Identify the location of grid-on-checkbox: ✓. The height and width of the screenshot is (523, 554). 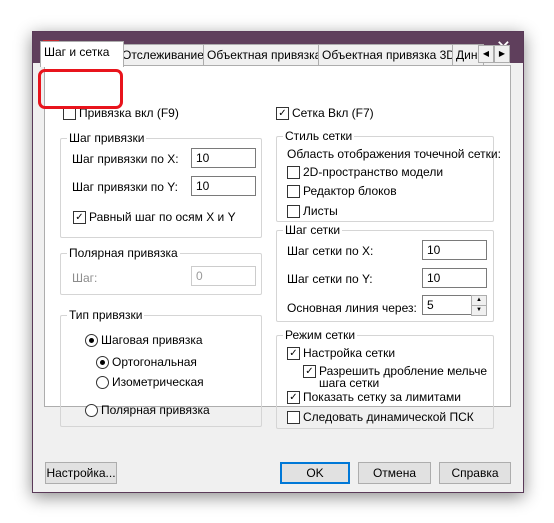
(282, 113).